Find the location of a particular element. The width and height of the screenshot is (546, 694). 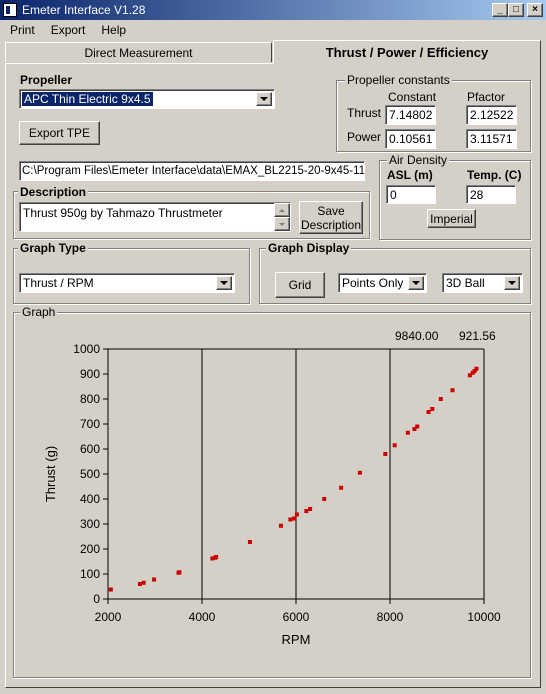

x-tick-label: 2000 is located at coordinates (108, 617).